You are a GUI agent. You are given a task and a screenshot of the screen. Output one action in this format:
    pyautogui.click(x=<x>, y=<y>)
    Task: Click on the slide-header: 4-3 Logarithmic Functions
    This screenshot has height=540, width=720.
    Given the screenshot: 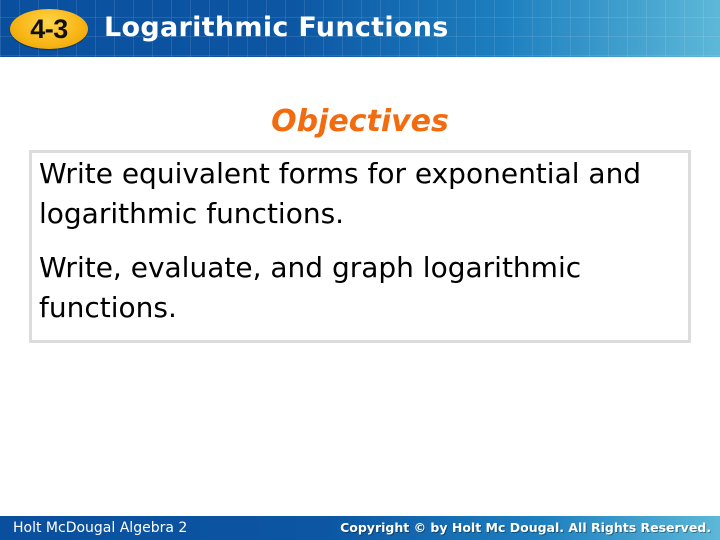 What is the action you would take?
    pyautogui.click(x=360, y=28)
    